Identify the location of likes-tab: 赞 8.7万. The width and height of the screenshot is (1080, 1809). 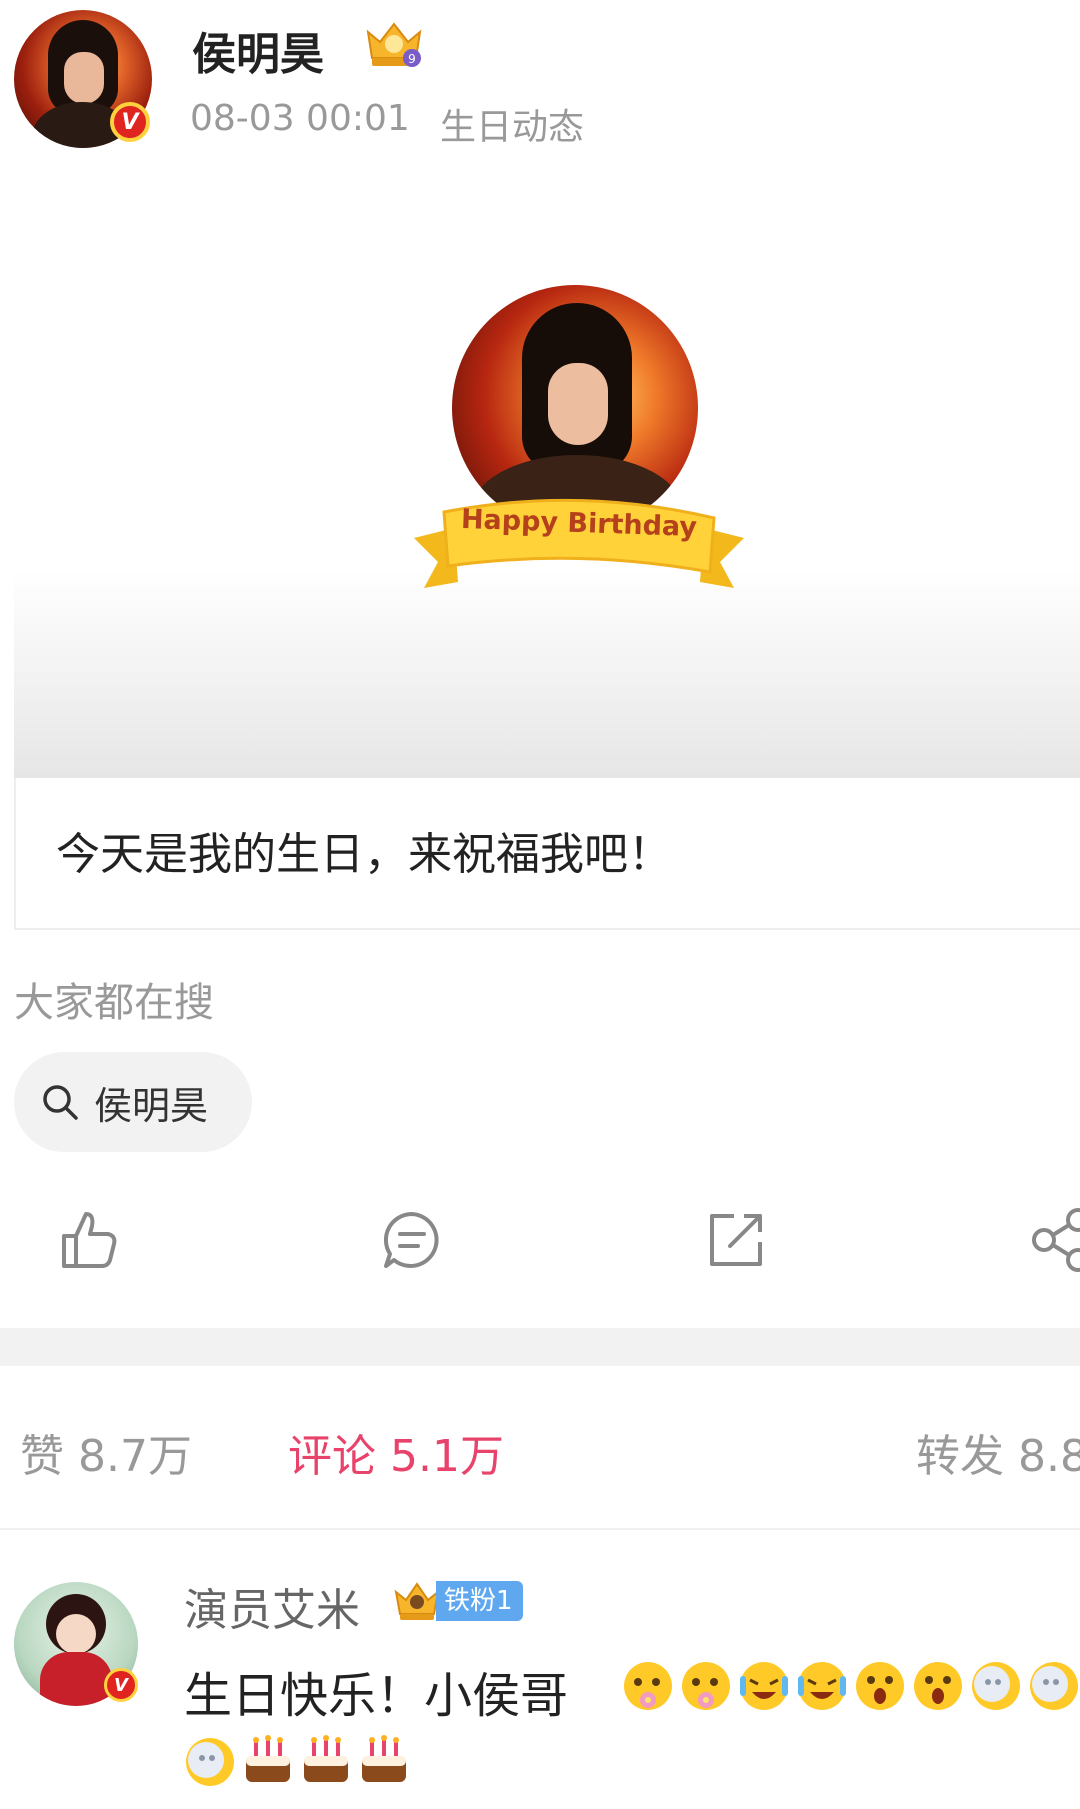
(106, 1452).